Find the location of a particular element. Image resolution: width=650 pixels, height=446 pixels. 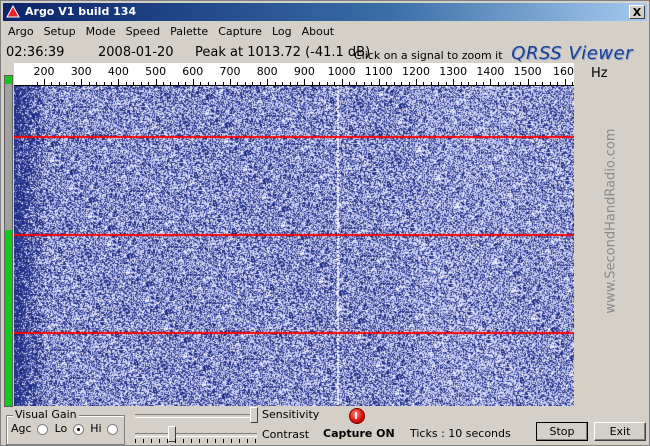

menu-argo: Argo is located at coordinates (21, 32).